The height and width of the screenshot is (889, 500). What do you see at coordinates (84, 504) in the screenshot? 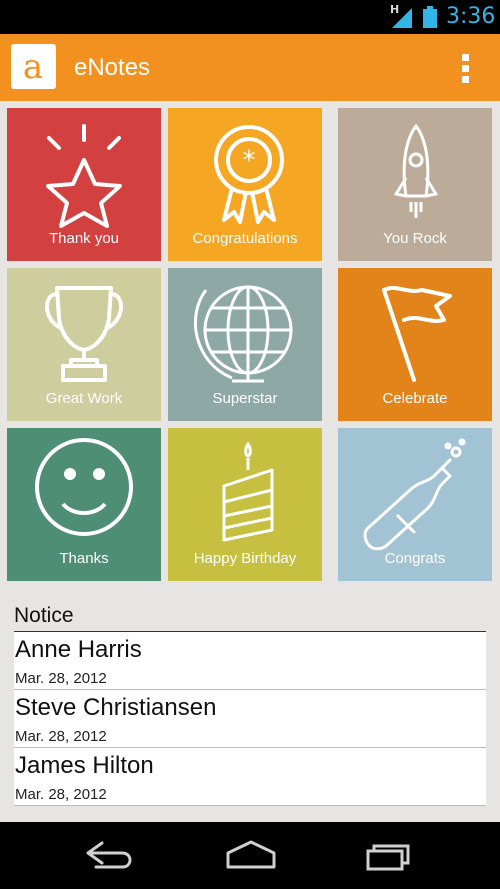
I see `tile-thanks: Thanks` at bounding box center [84, 504].